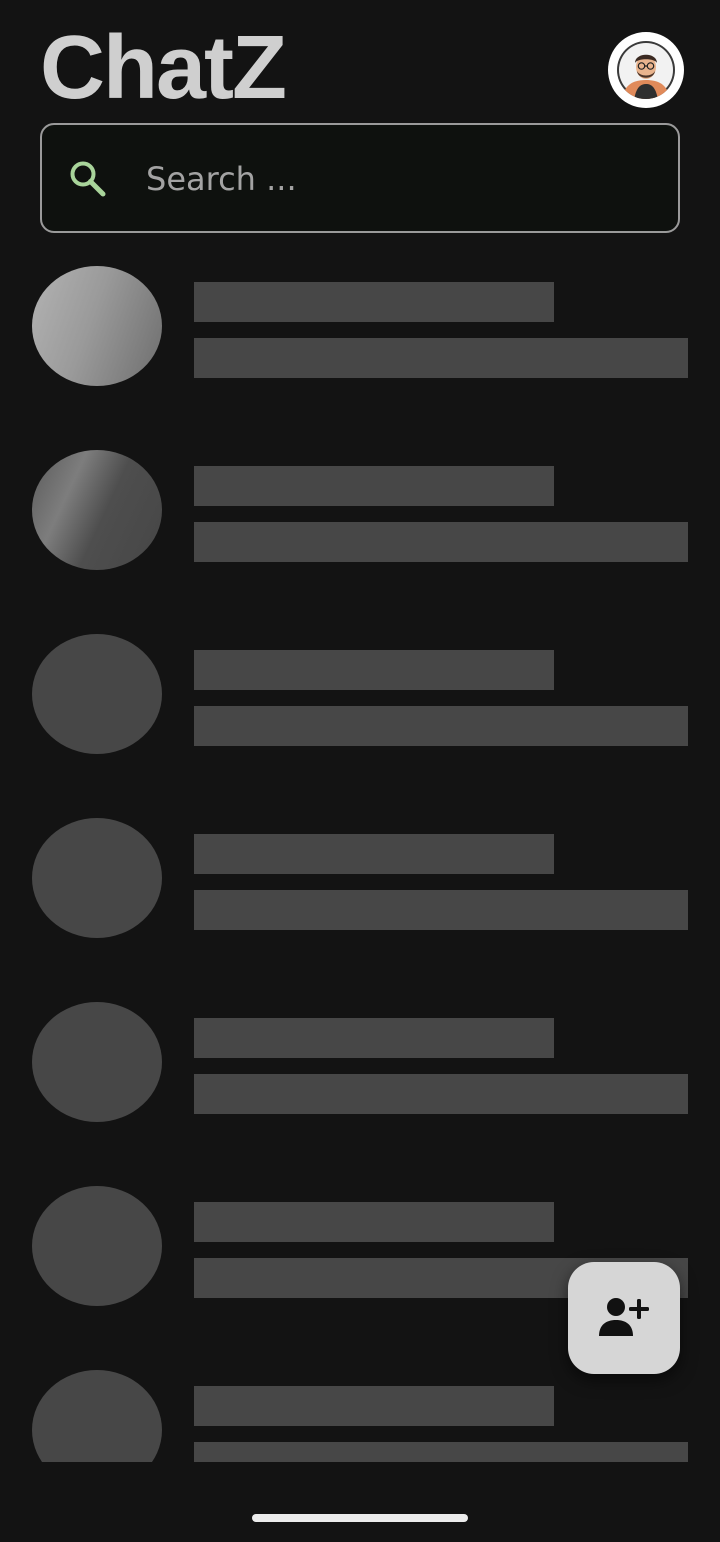  I want to click on search-input, so click(396, 179).